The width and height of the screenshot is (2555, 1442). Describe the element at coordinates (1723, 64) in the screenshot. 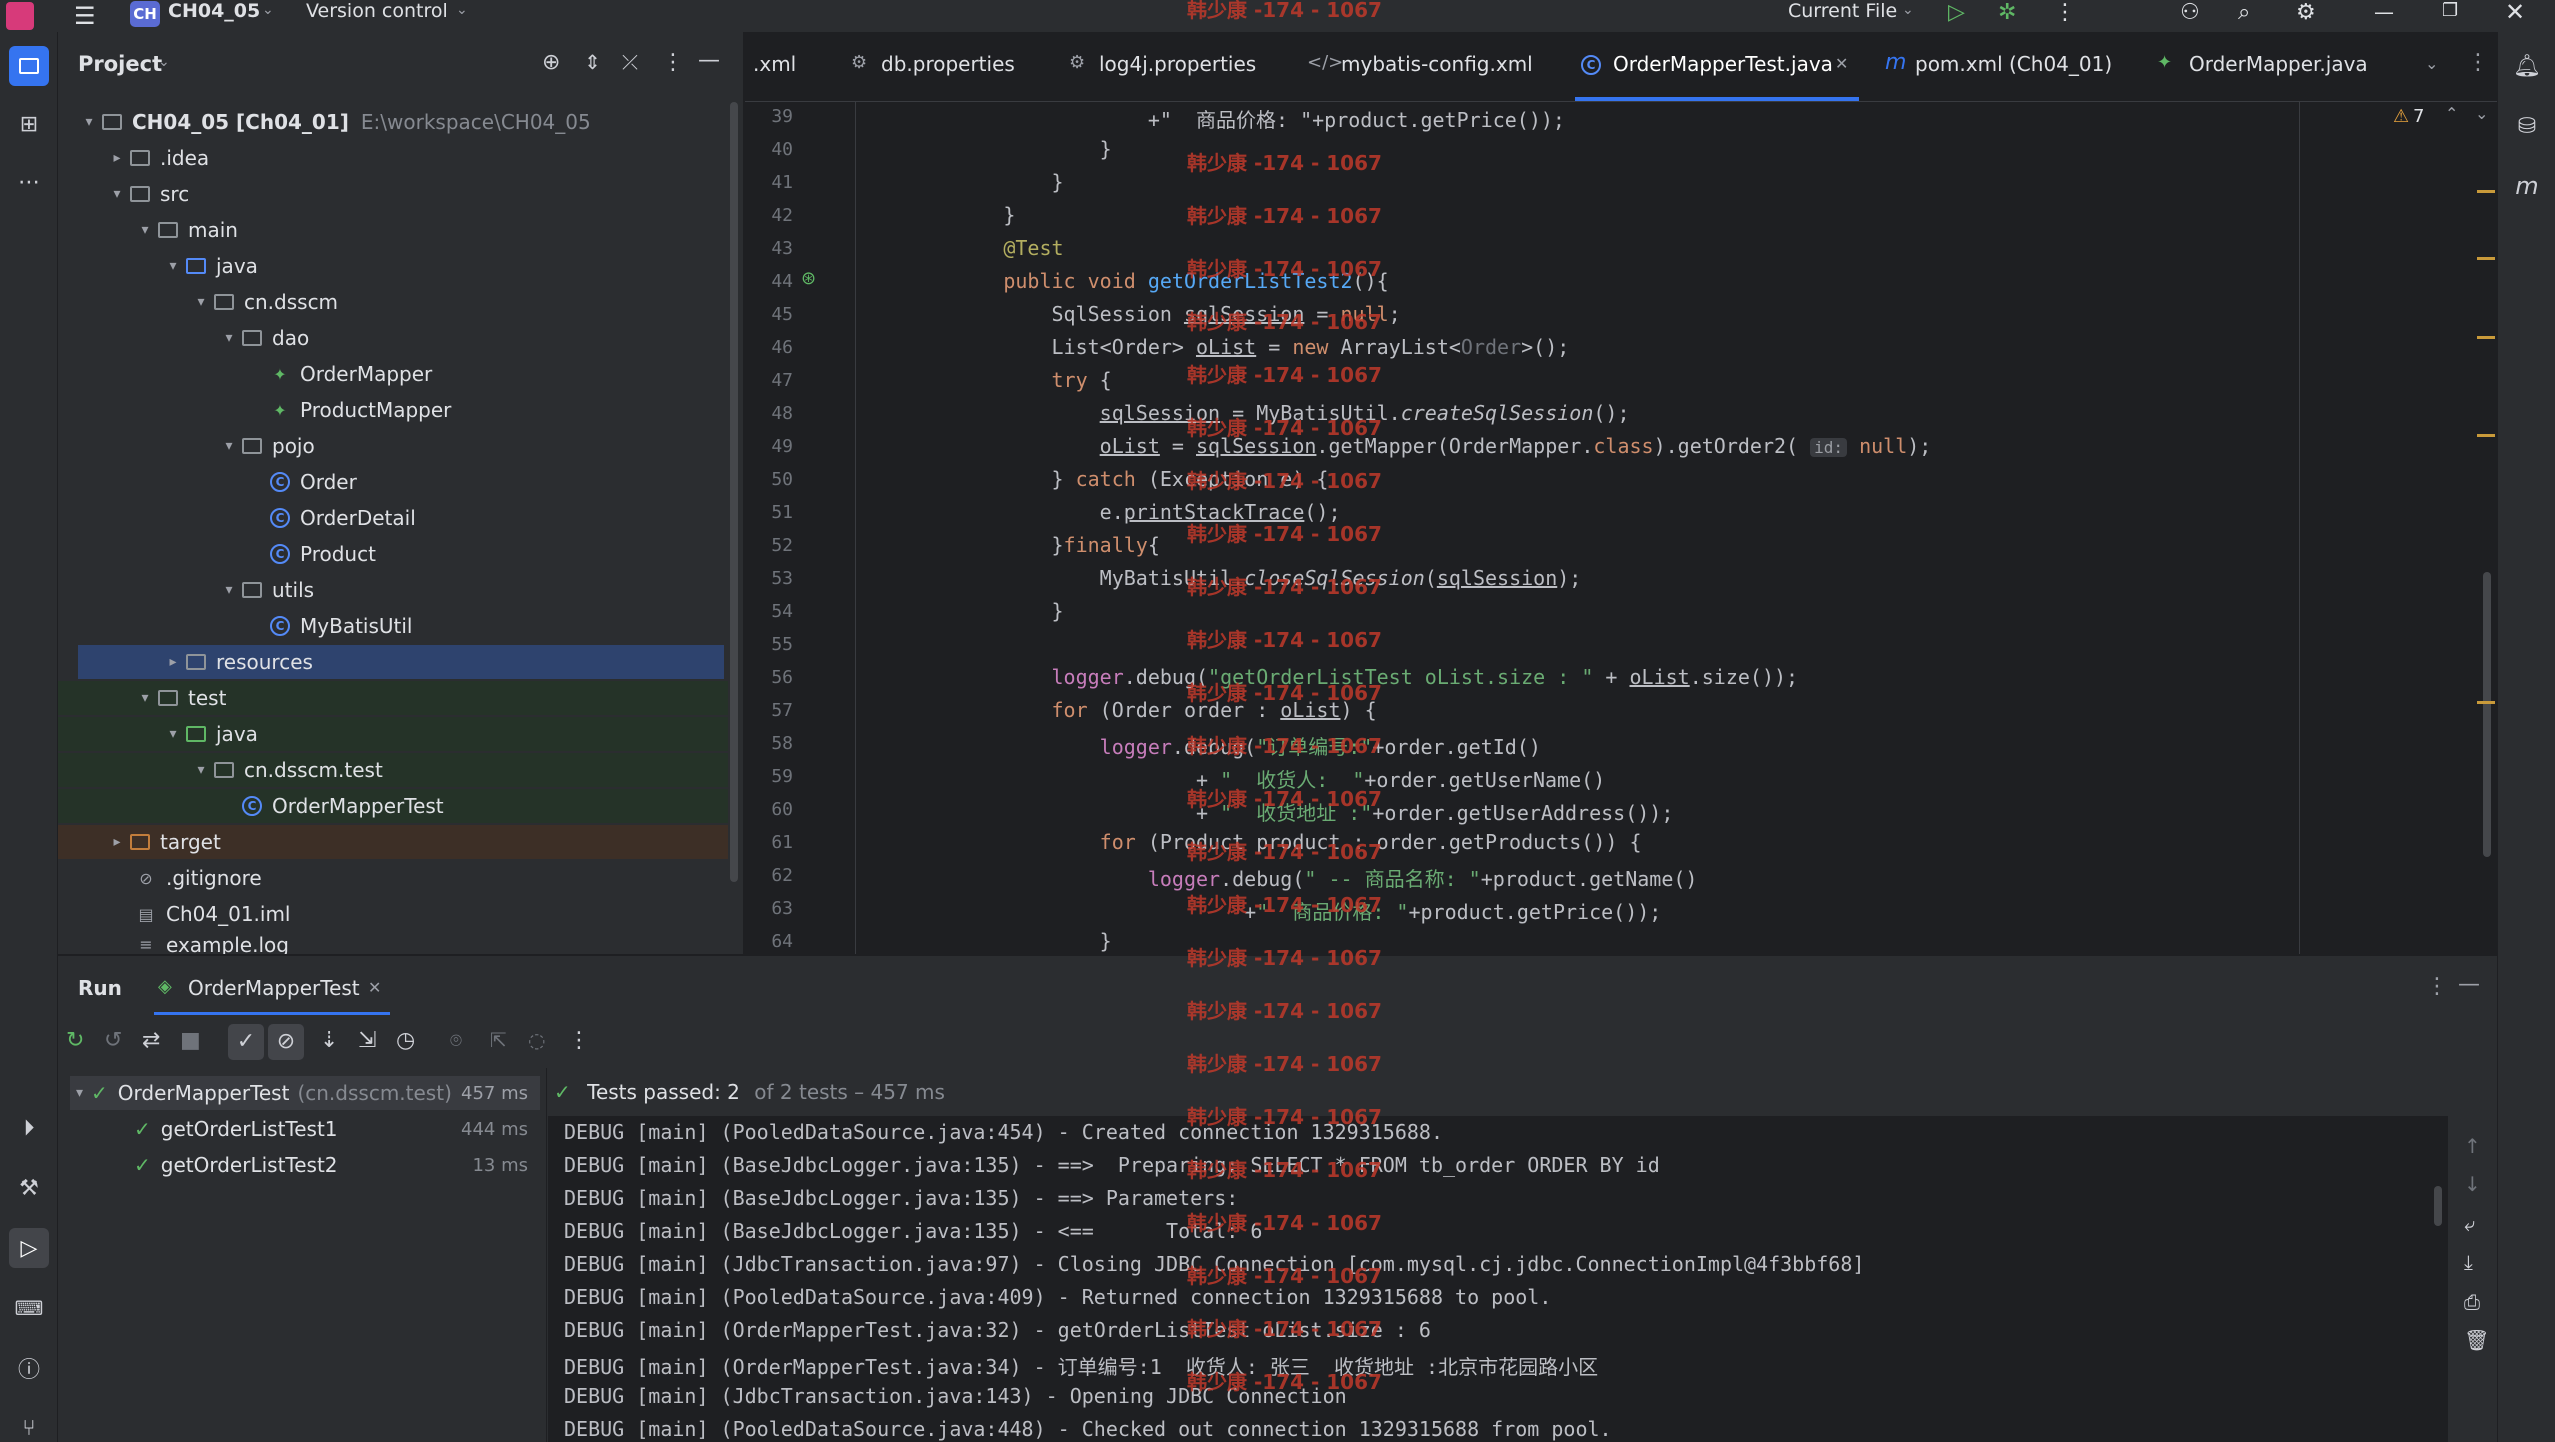

I see `tab-ordermappertest: OrderMapperTest.java` at that location.